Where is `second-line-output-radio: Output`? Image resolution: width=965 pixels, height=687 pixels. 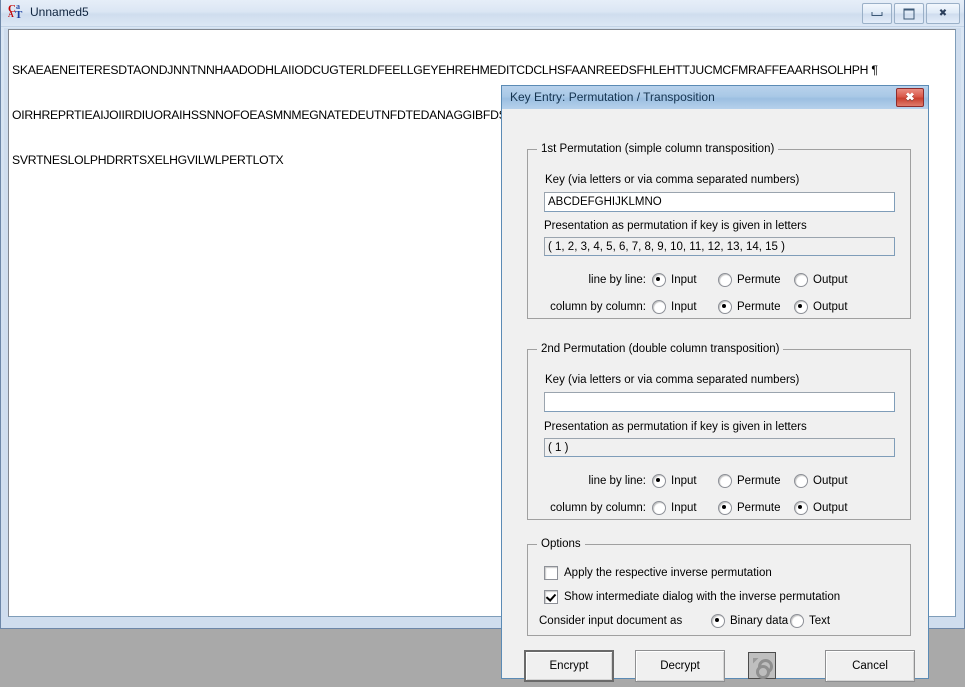
second-line-output-radio: Output is located at coordinates (821, 481).